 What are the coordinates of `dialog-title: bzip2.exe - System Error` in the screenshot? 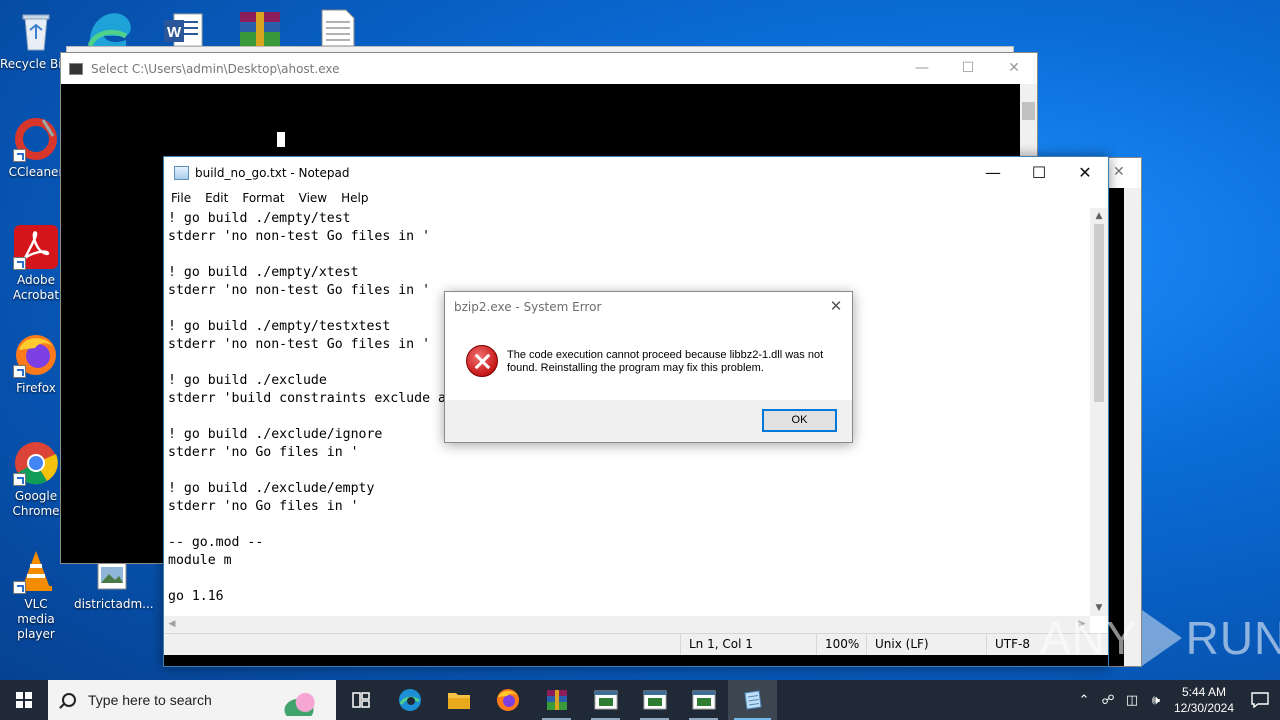 It's located at (528, 307).